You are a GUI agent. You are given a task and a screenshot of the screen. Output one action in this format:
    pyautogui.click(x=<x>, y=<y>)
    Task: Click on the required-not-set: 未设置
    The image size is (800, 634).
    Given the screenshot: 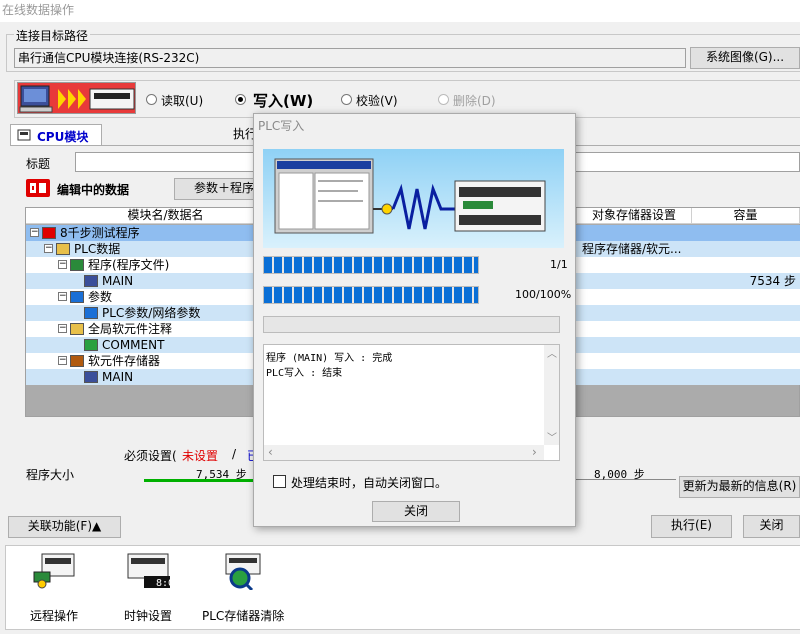 What is the action you would take?
    pyautogui.click(x=200, y=456)
    